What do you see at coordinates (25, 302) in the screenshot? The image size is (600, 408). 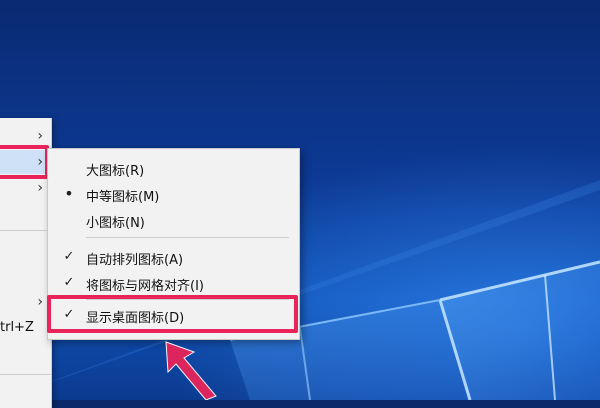 I see `context-menu-item-new: ›` at bounding box center [25, 302].